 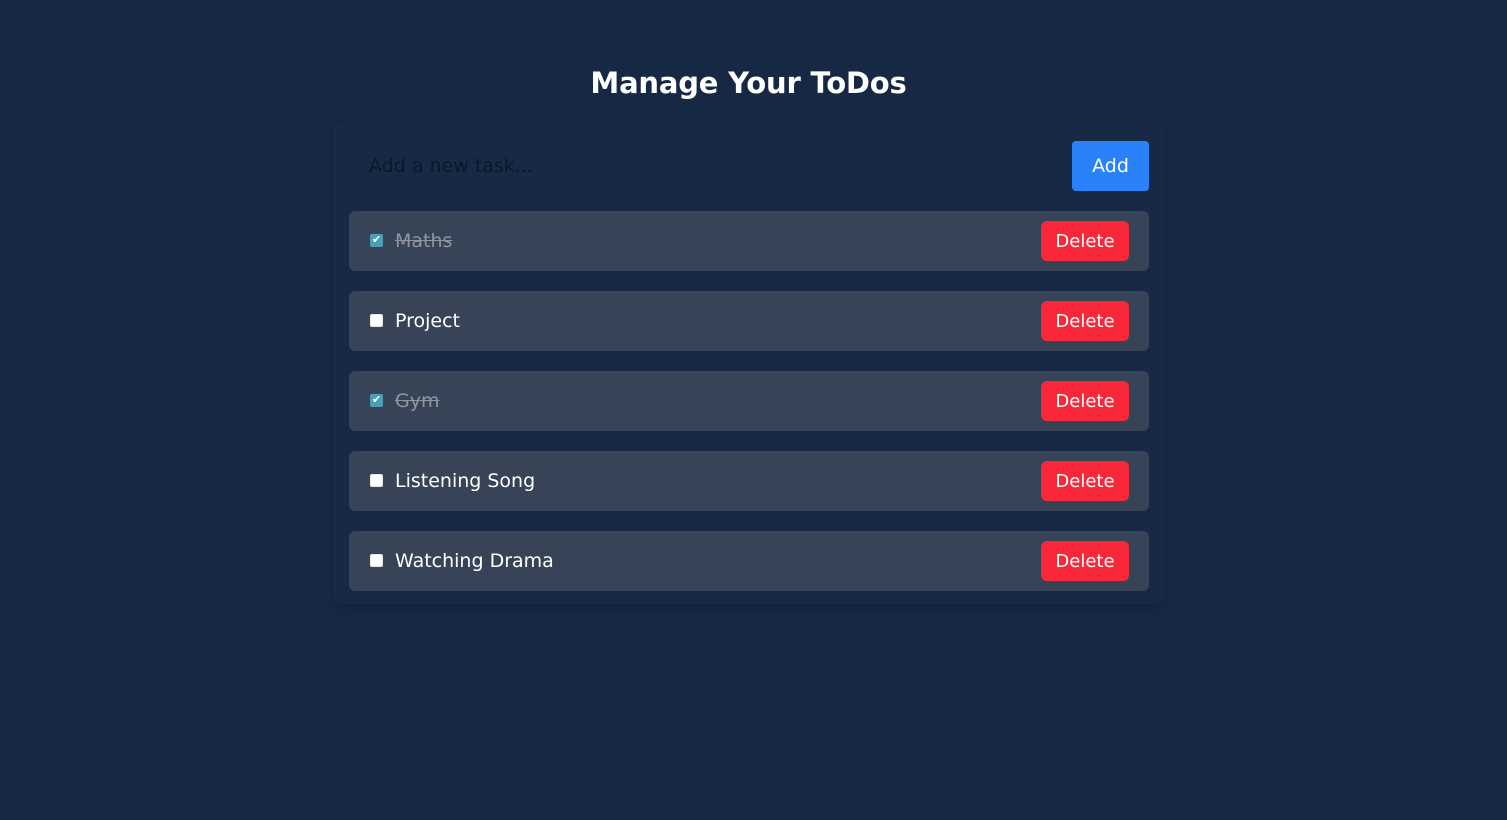 I want to click on add-task-button: Add, so click(x=1110, y=166).